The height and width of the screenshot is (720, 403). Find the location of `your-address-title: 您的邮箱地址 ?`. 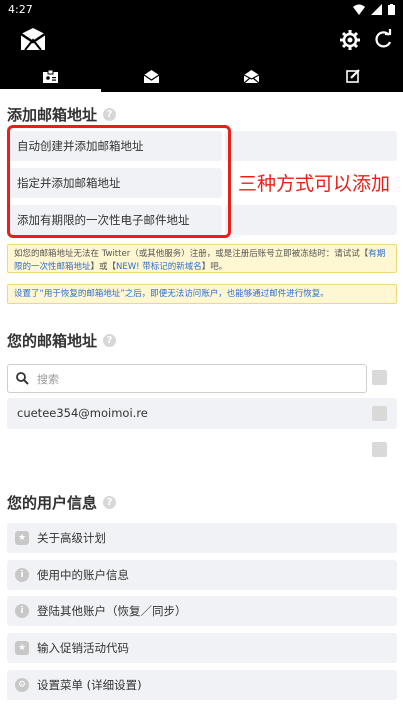

your-address-title: 您的邮箱地址 ? is located at coordinates (62, 340).